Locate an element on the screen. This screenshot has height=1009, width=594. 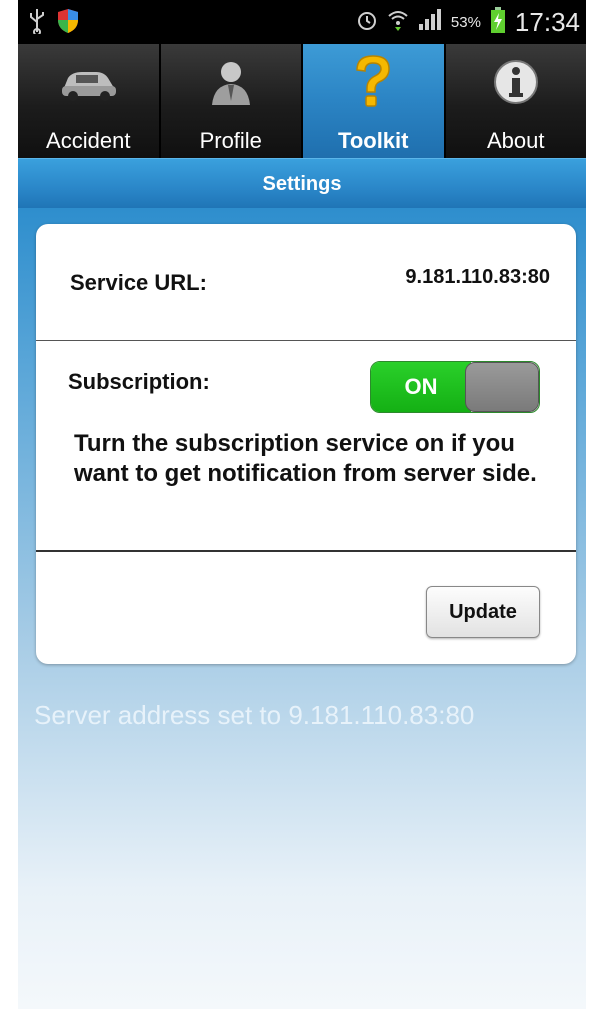
wifi-icon is located at coordinates (398, 22).